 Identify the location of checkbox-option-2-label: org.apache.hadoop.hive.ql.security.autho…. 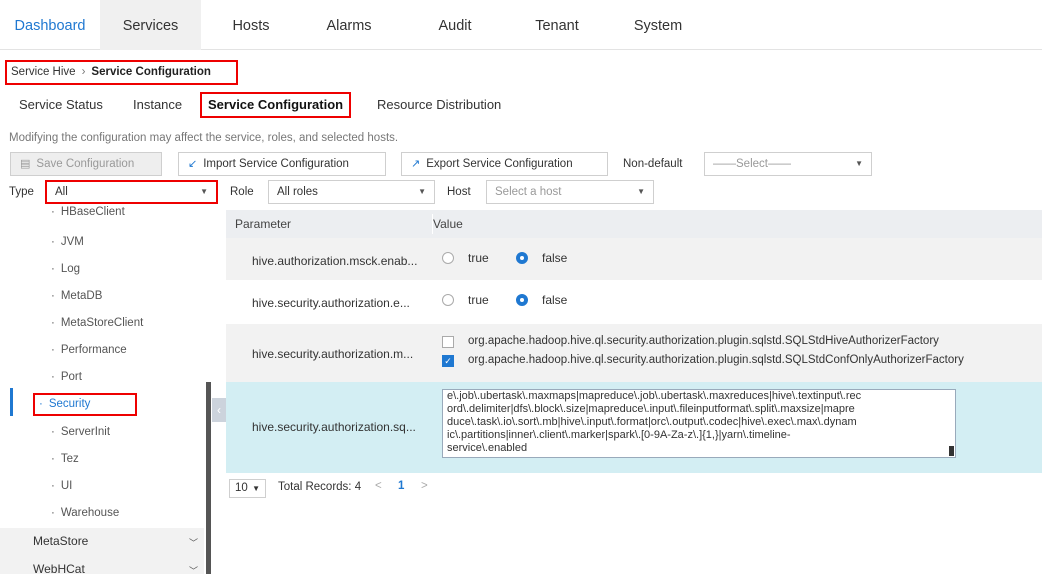
(716, 360).